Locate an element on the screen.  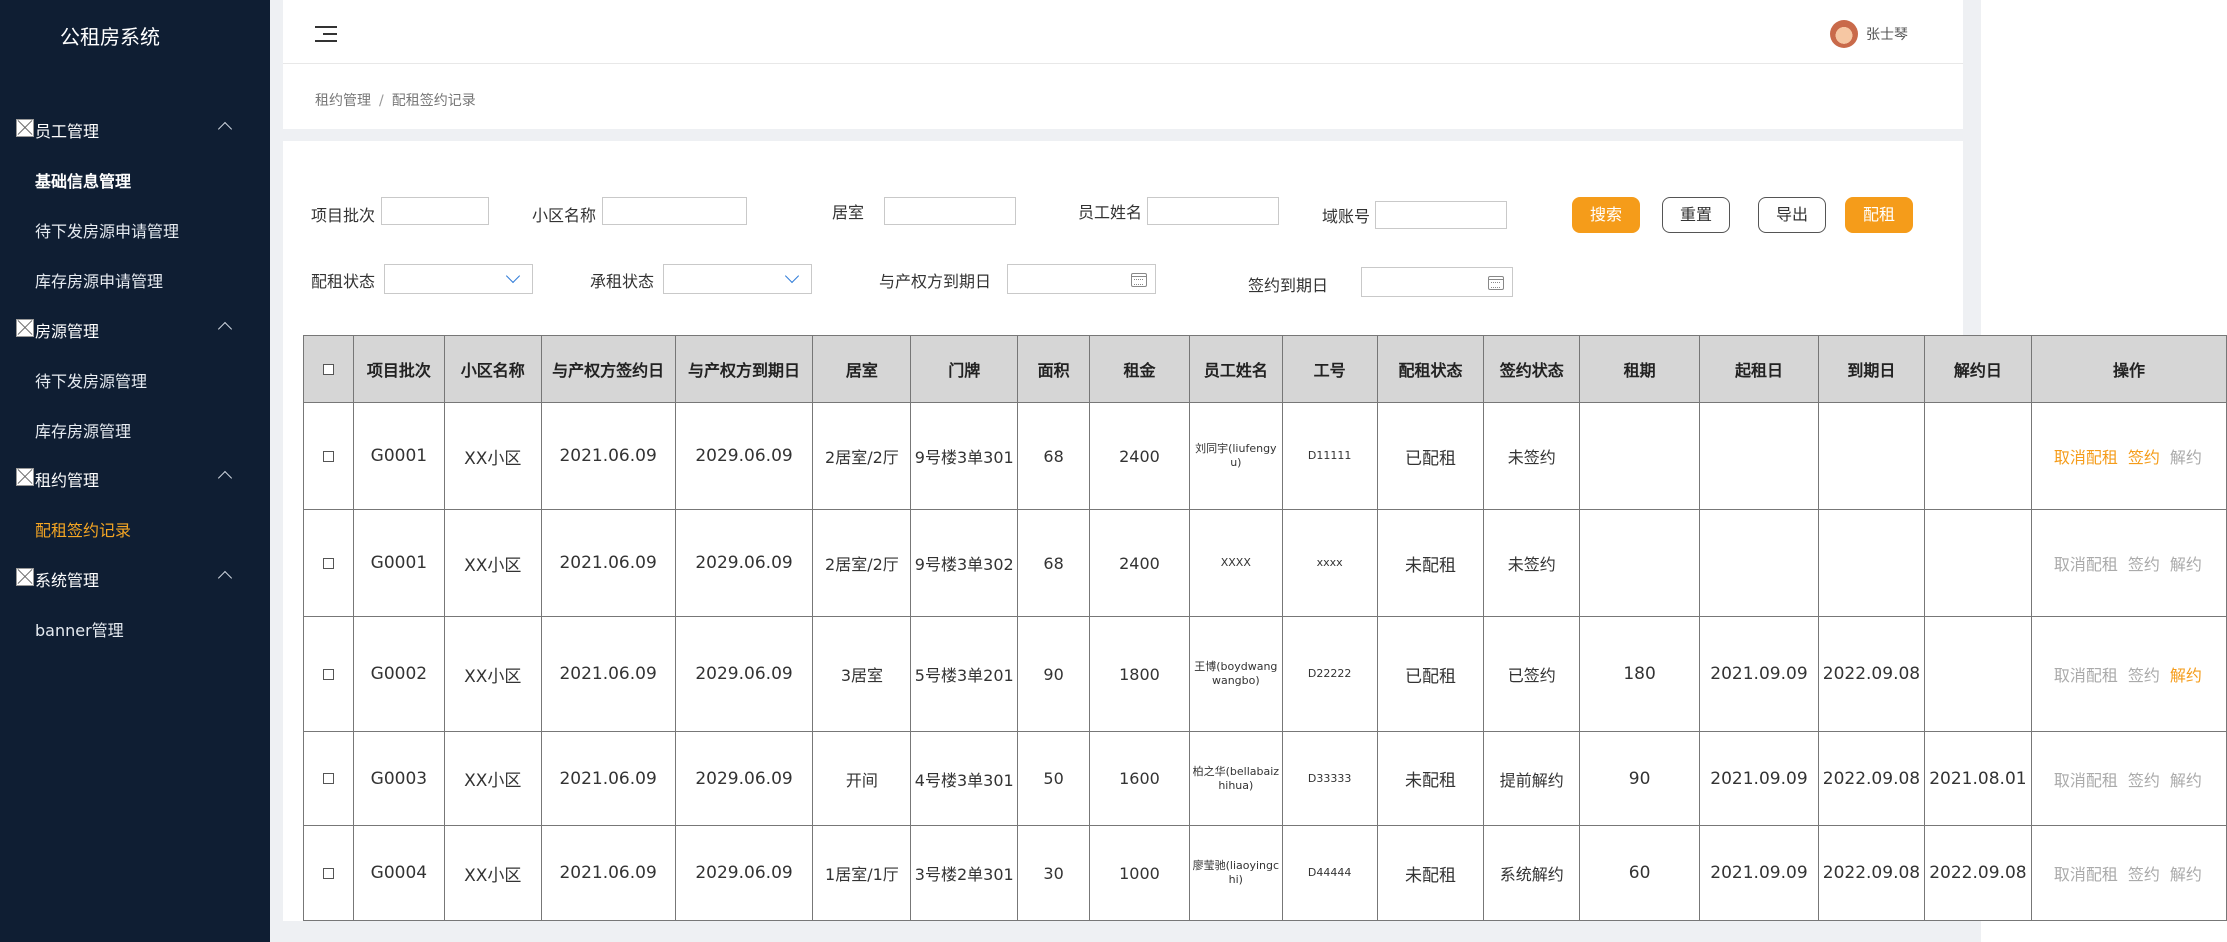
reset-button: 重置 is located at coordinates (1696, 215).